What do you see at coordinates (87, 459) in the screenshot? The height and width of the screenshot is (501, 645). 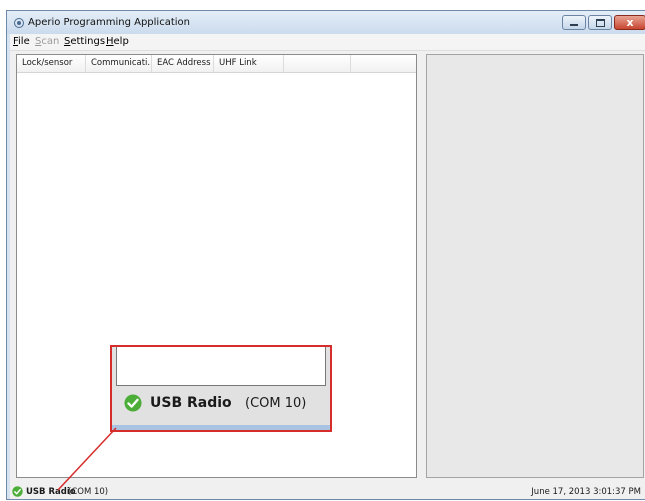 I see `callout-pointer-line` at bounding box center [87, 459].